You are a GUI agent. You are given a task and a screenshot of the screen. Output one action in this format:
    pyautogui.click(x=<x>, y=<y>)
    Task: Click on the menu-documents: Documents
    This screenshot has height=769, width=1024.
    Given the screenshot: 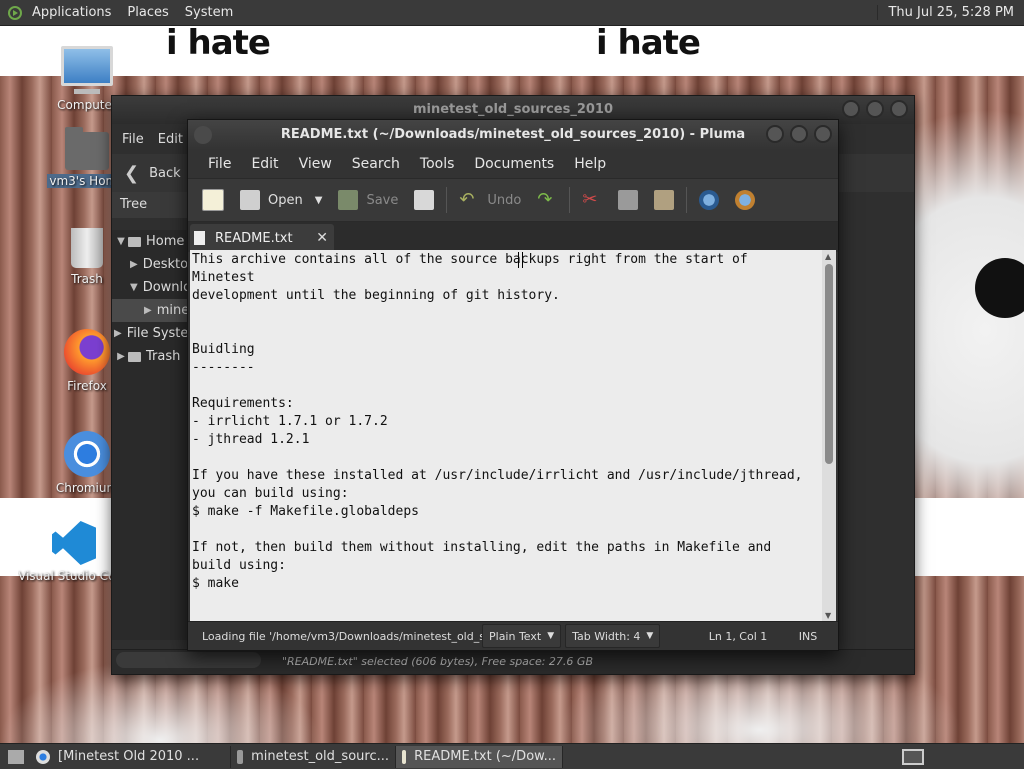 What is the action you would take?
    pyautogui.click(x=514, y=164)
    